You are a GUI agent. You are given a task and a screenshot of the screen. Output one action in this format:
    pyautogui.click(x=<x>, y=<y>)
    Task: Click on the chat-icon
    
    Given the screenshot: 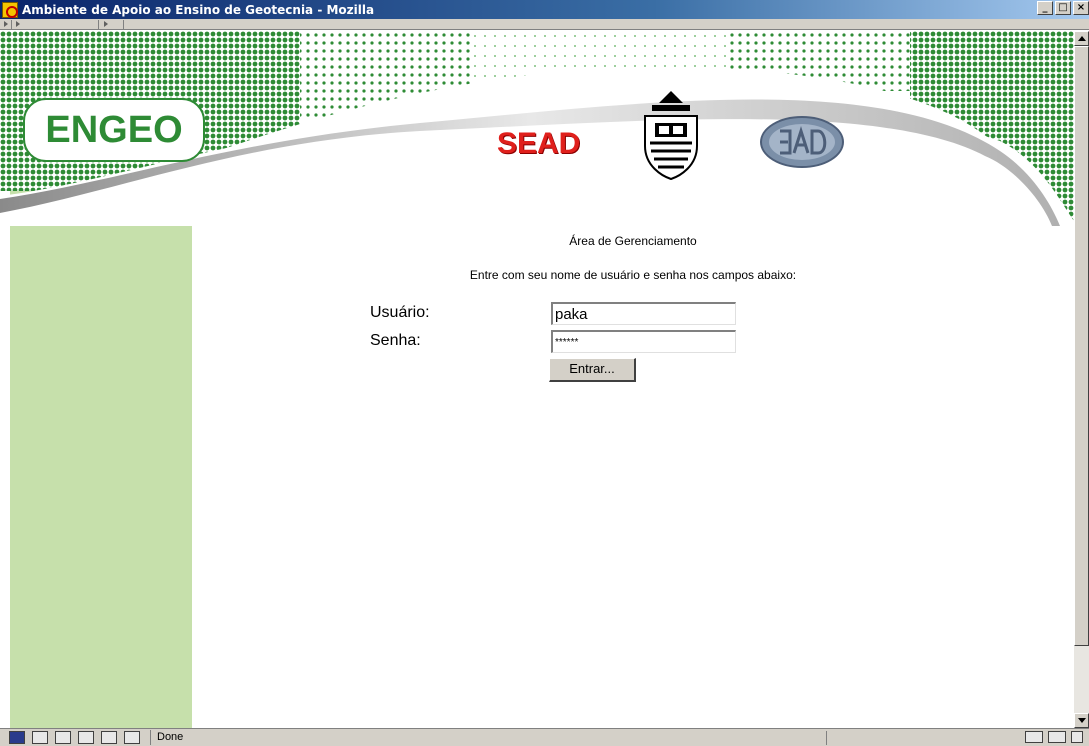 What is the action you would take?
    pyautogui.click(x=109, y=737)
    